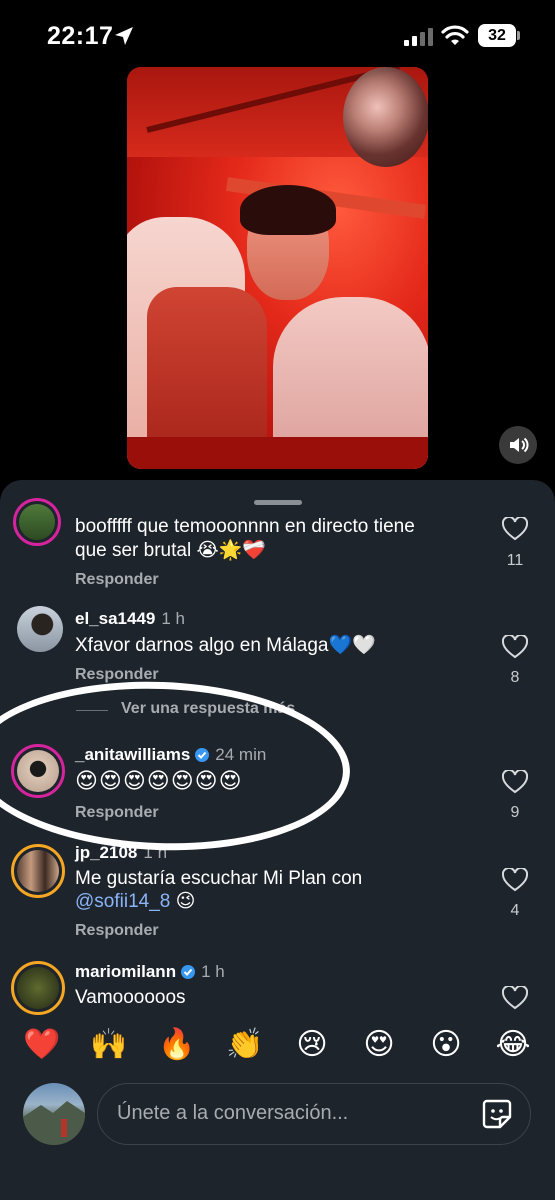  Describe the element at coordinates (278, 502) in the screenshot. I see `sheet-drag-handle` at that location.